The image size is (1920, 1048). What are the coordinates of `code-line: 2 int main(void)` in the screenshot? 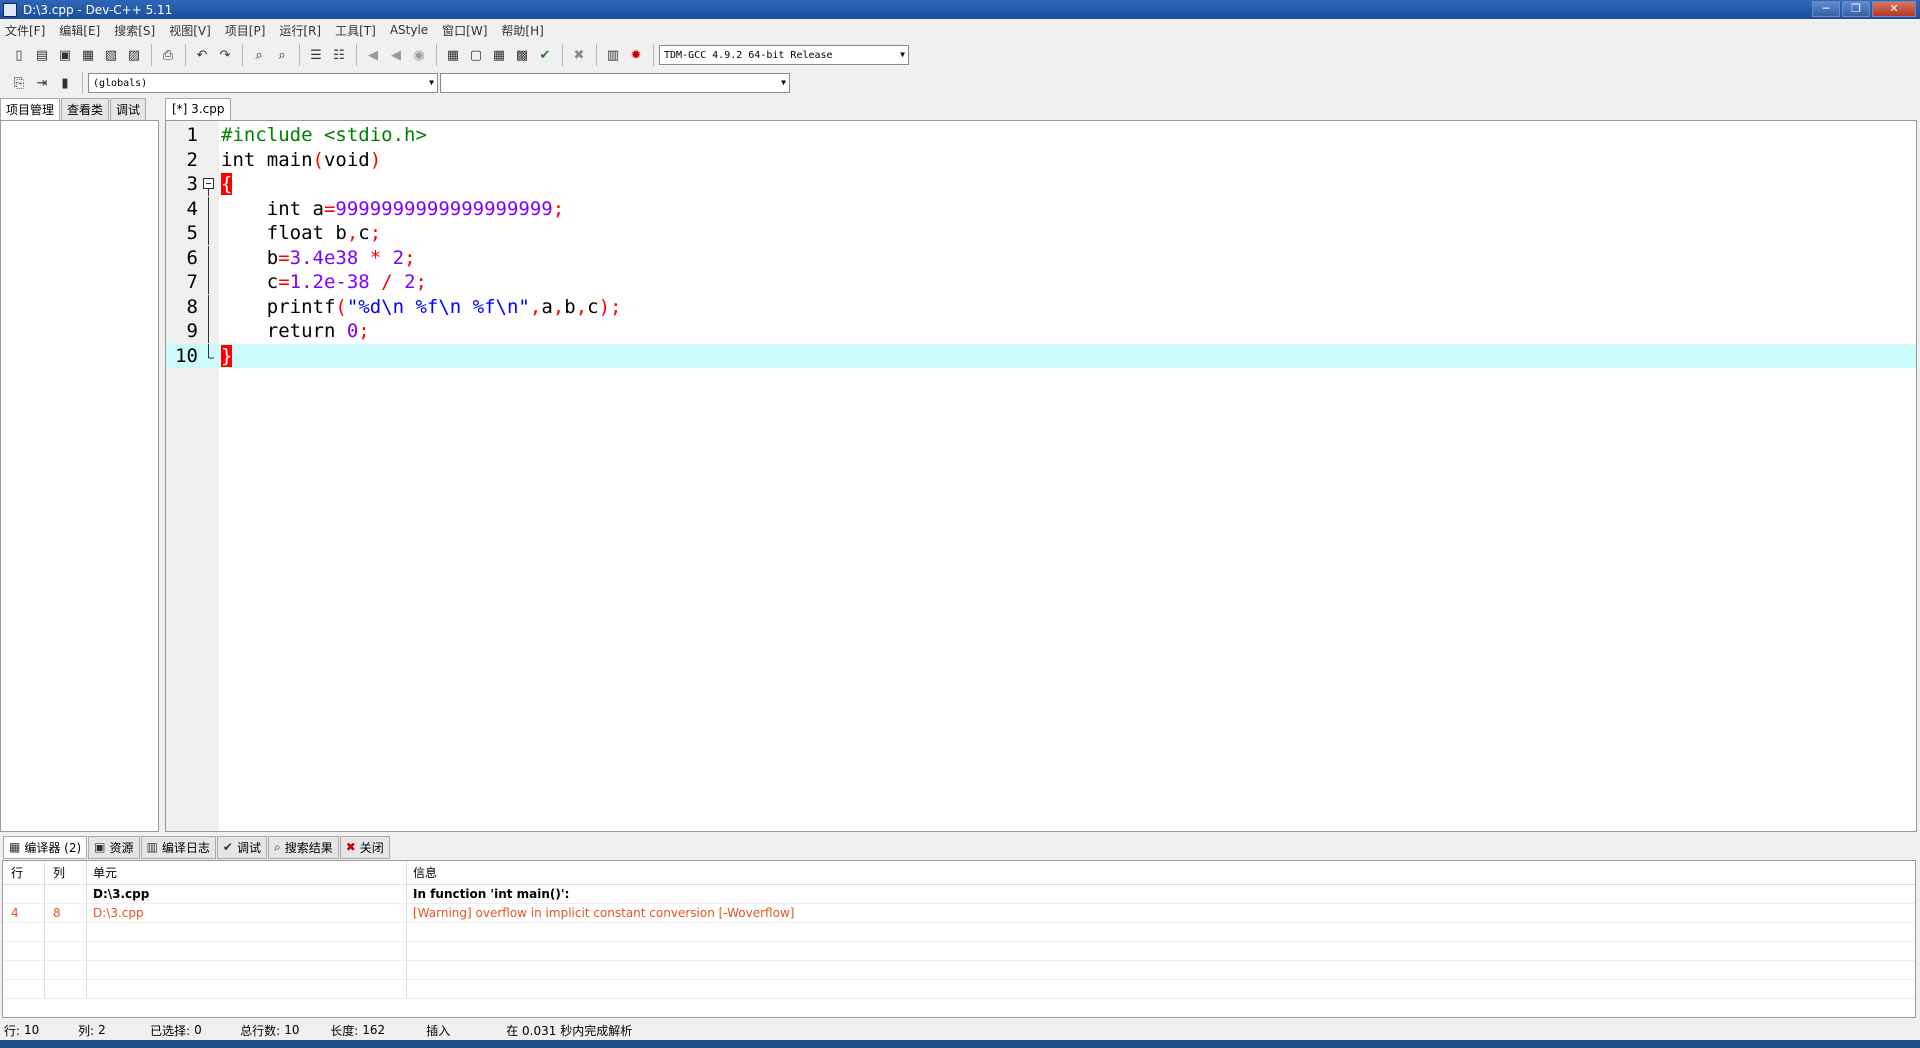 It's located at (1041, 160).